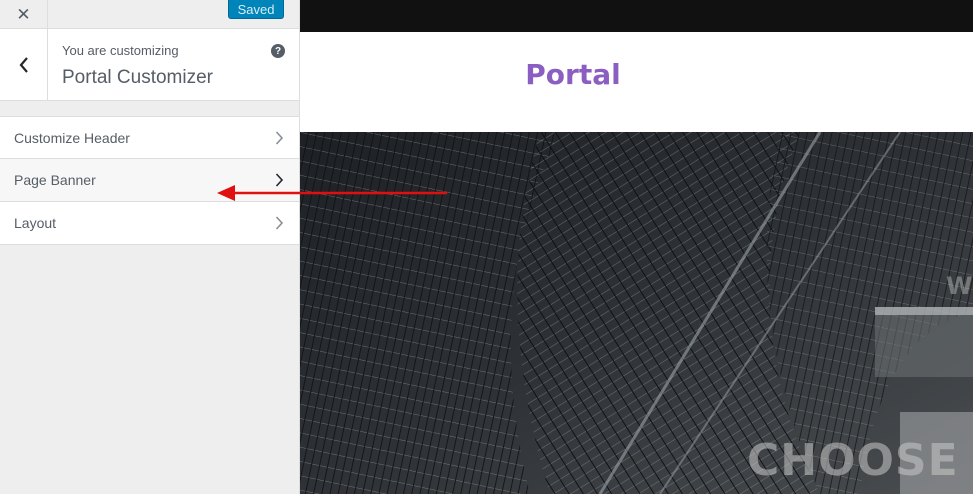 The height and width of the screenshot is (494, 973). Describe the element at coordinates (55, 180) in the screenshot. I see `section-label: Page Banner` at that location.